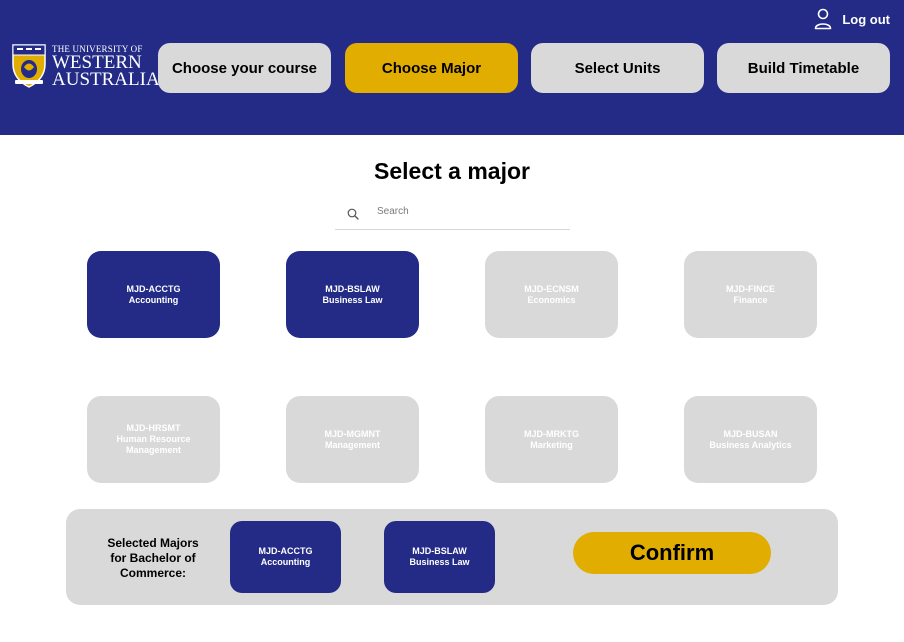  I want to click on confirm-button: Confirm, so click(672, 553).